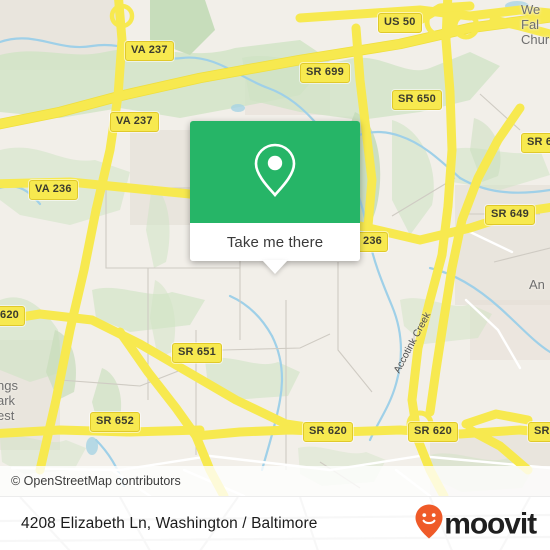 The width and height of the screenshot is (550, 550). I want to click on moovit-brand: moovit, so click(475, 524).